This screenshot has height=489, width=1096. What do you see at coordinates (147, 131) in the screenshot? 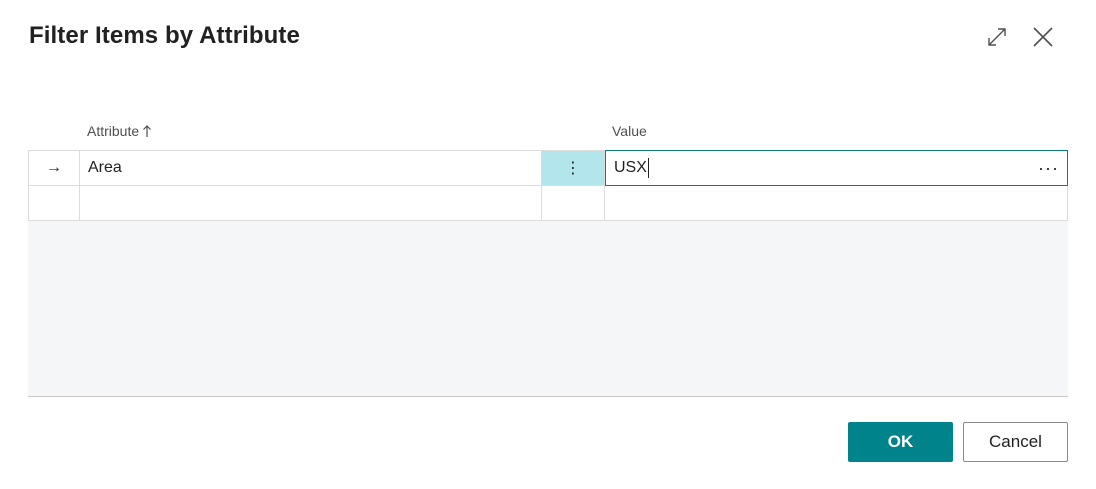
I see `sort-ascending-icon` at bounding box center [147, 131].